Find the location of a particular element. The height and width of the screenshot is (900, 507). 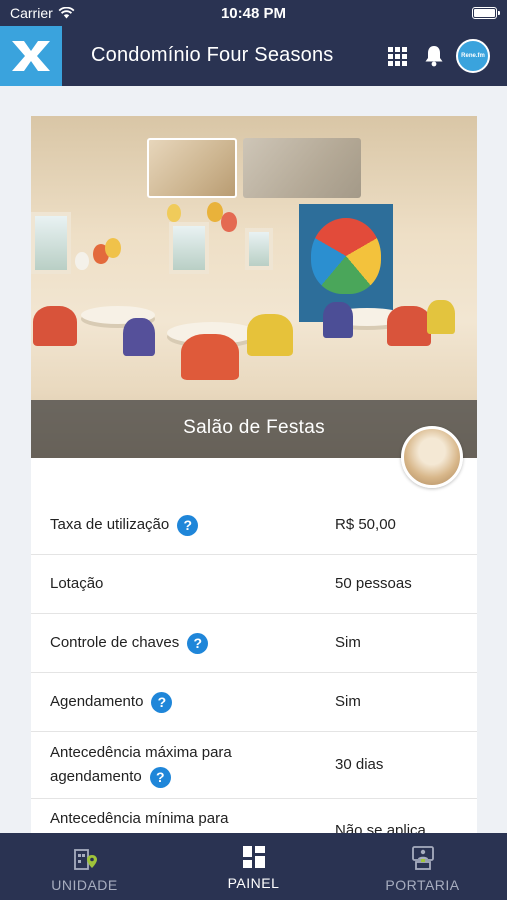

tab-painel: PAINEL is located at coordinates (253, 866).